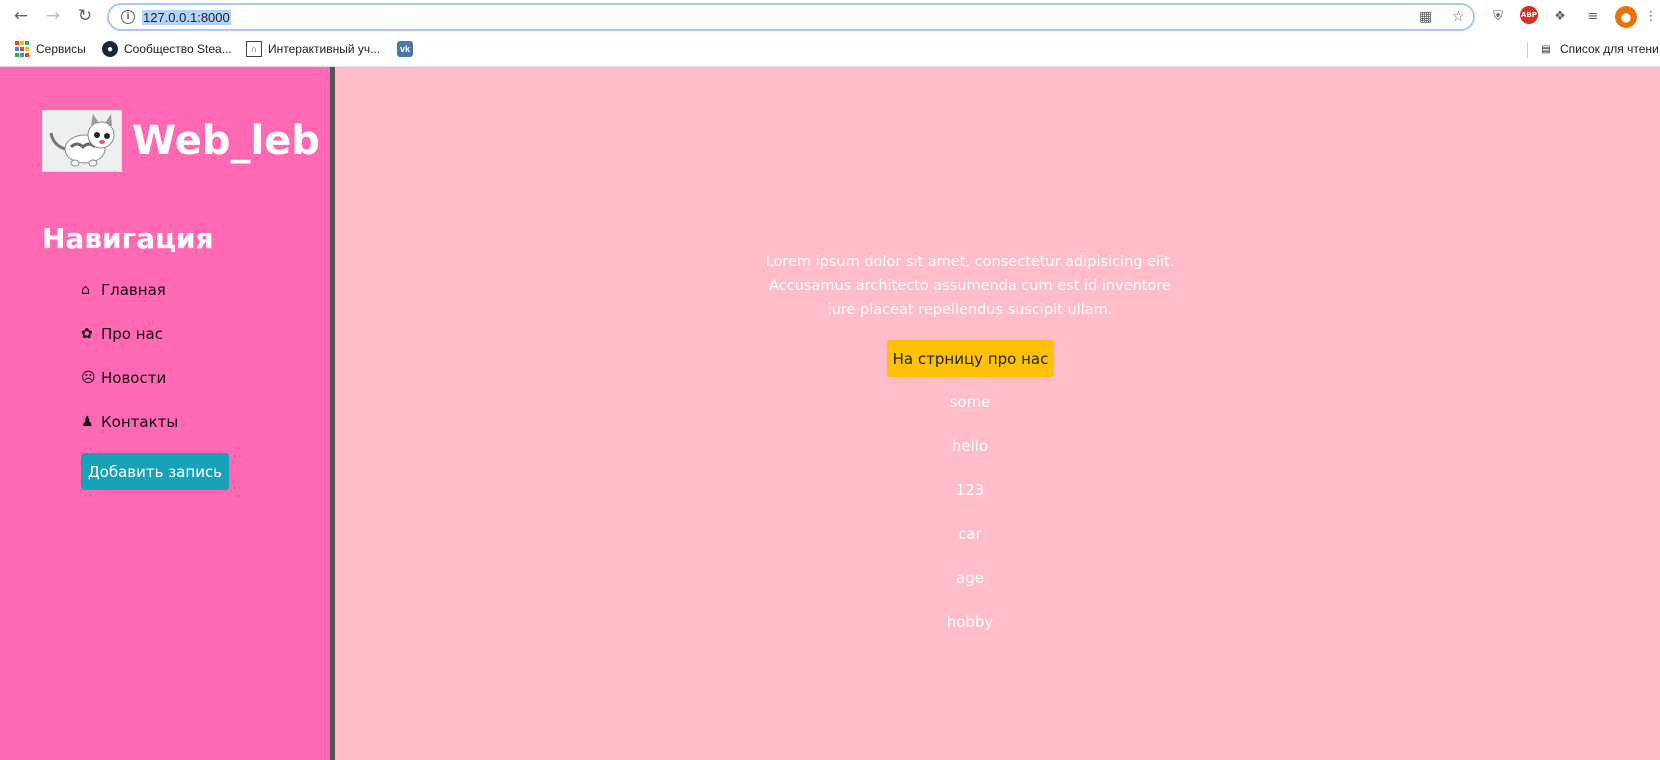 The image size is (1660, 760). What do you see at coordinates (1609, 49) in the screenshot?
I see `reading-list-label: Список для чтени` at bounding box center [1609, 49].